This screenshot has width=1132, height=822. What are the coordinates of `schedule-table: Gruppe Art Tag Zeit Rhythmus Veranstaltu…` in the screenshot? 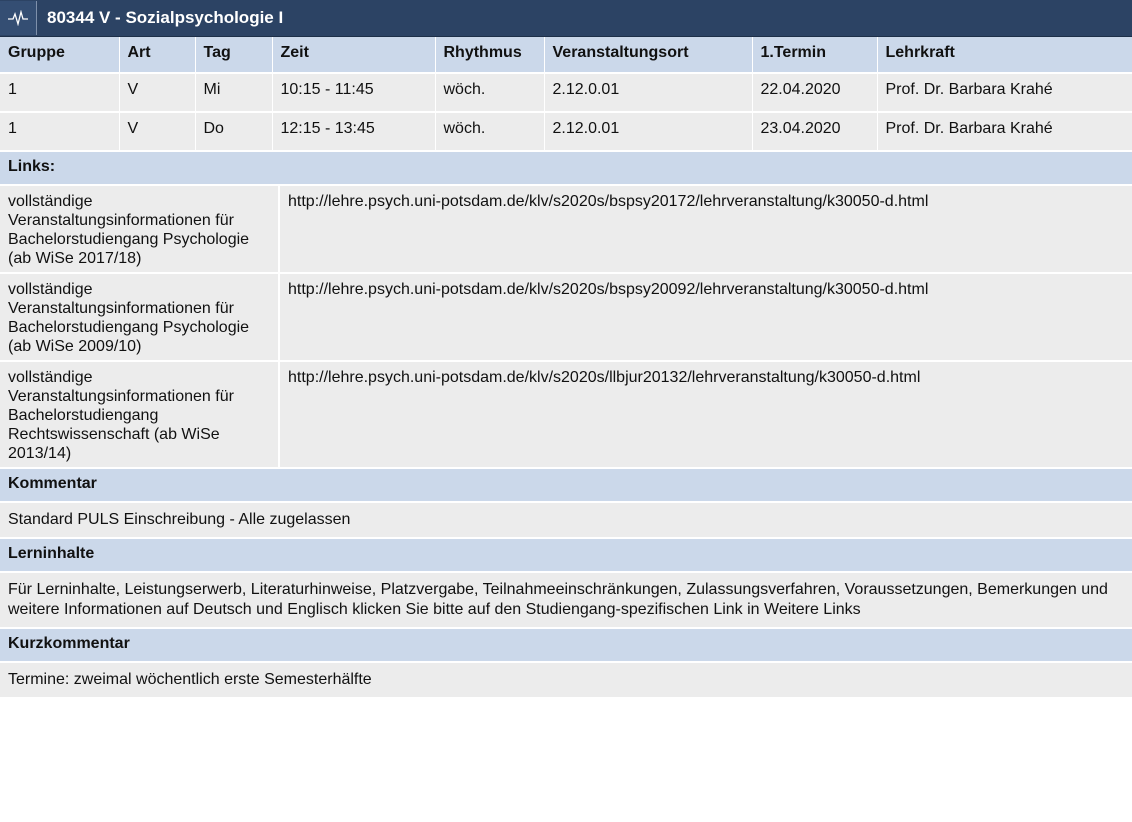 It's located at (566, 93).